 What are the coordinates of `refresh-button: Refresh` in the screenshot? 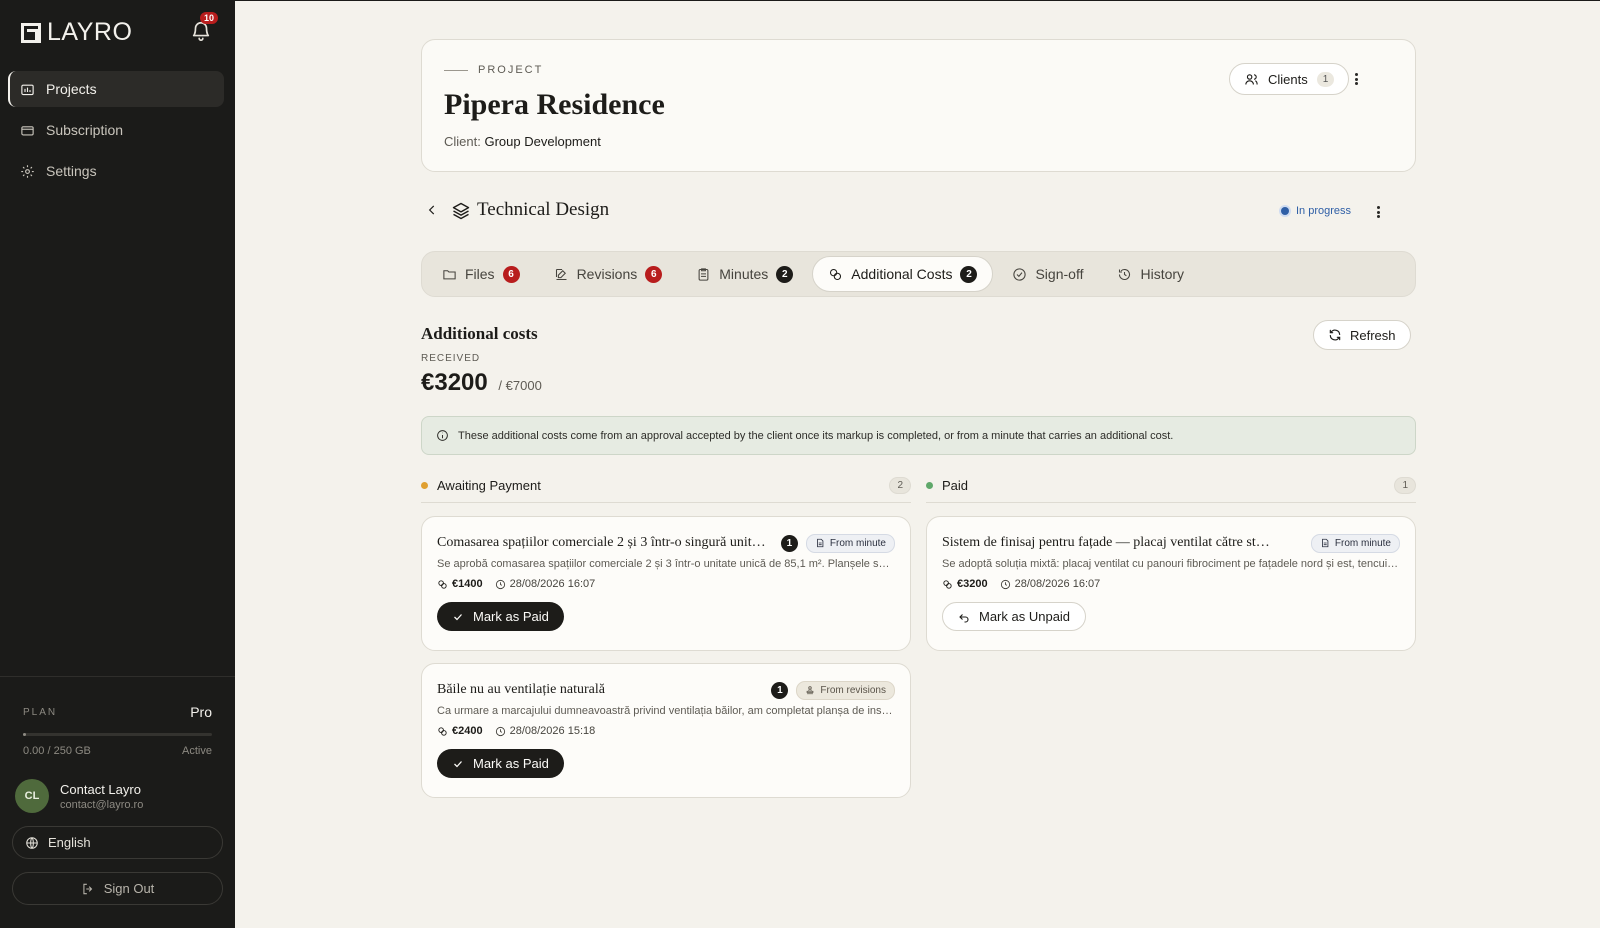 It's located at (1362, 335).